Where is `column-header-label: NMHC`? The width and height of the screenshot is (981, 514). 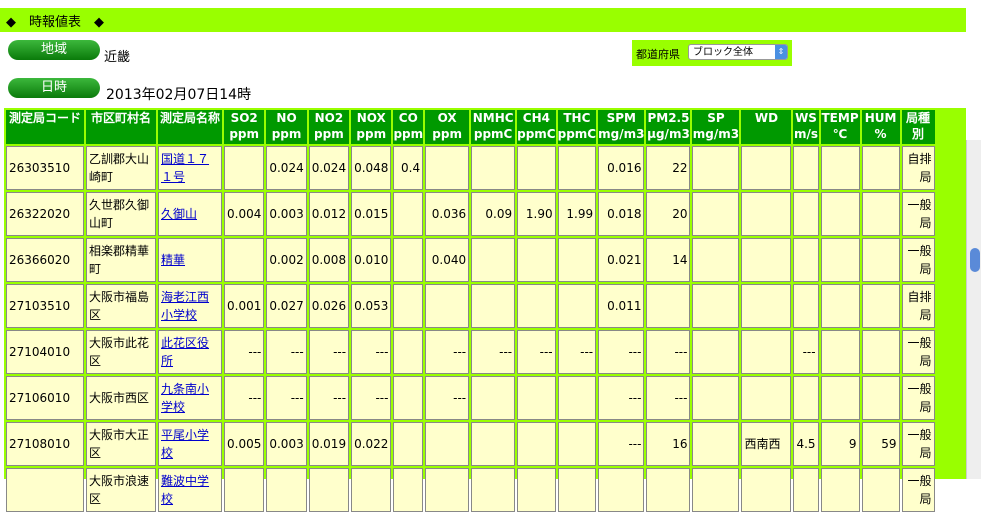
column-header-label: NMHC is located at coordinates (493, 118).